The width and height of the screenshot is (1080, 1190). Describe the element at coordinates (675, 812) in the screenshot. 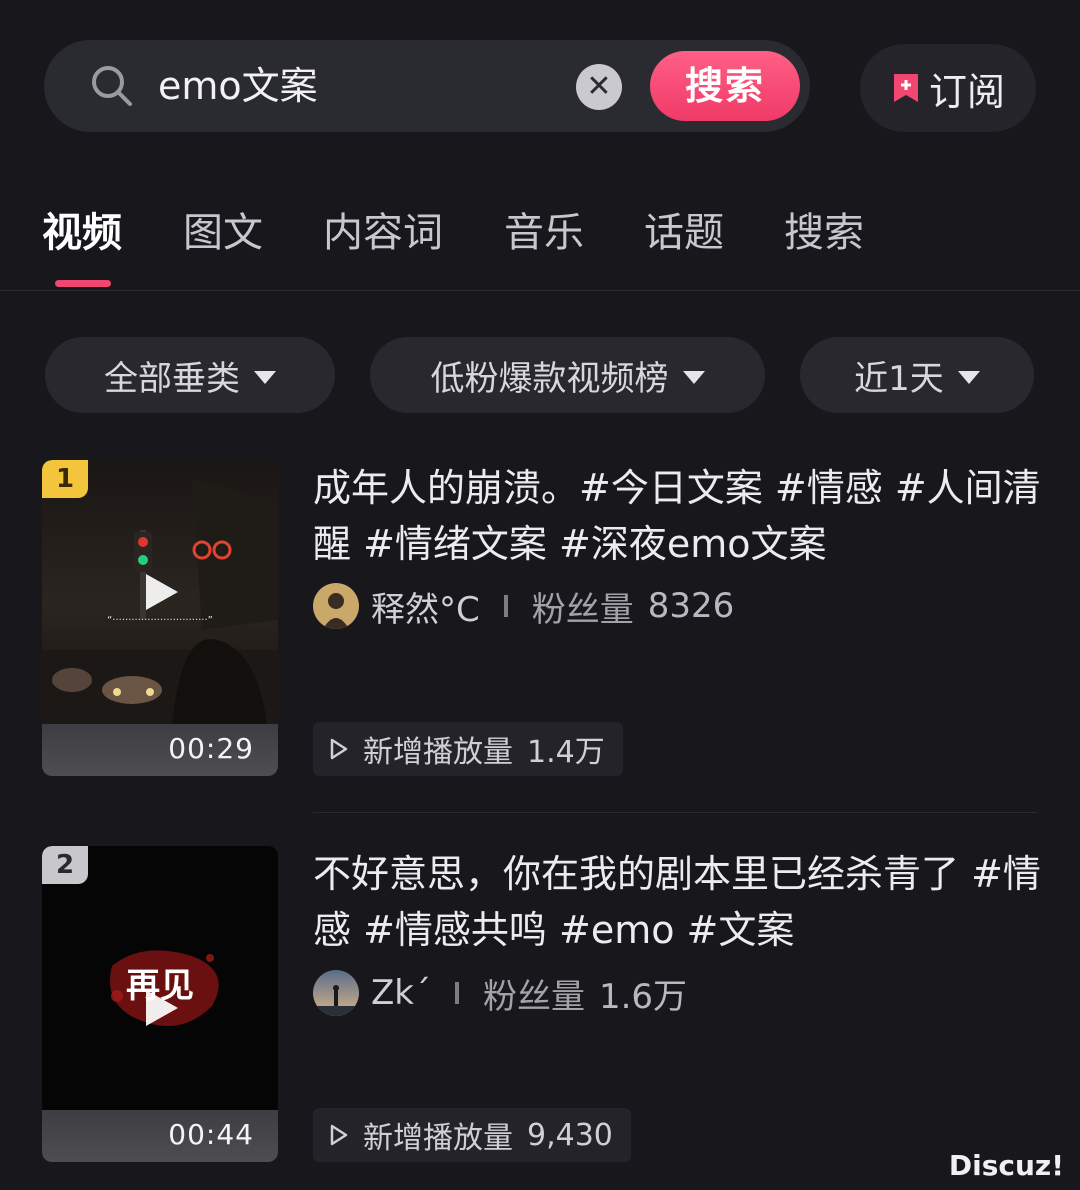

I see `list-divider` at that location.